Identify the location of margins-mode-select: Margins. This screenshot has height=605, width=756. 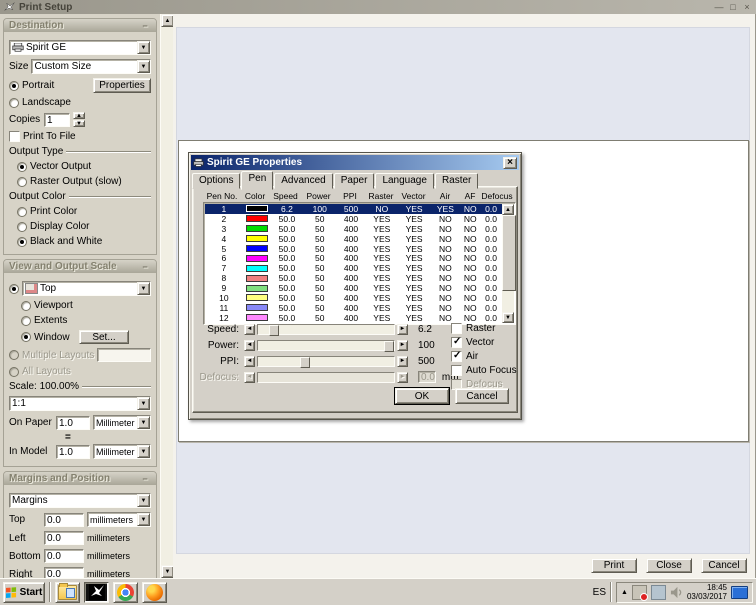
(80, 500).